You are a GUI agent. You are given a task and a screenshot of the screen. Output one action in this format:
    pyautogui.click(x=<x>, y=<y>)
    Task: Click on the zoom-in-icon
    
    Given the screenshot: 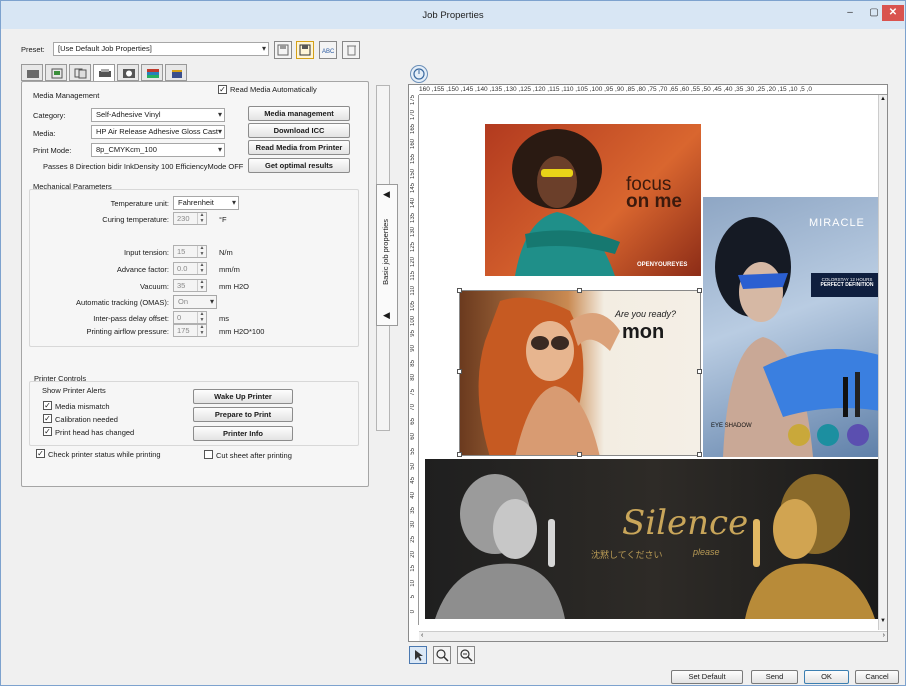 What is the action you would take?
    pyautogui.click(x=442, y=655)
    